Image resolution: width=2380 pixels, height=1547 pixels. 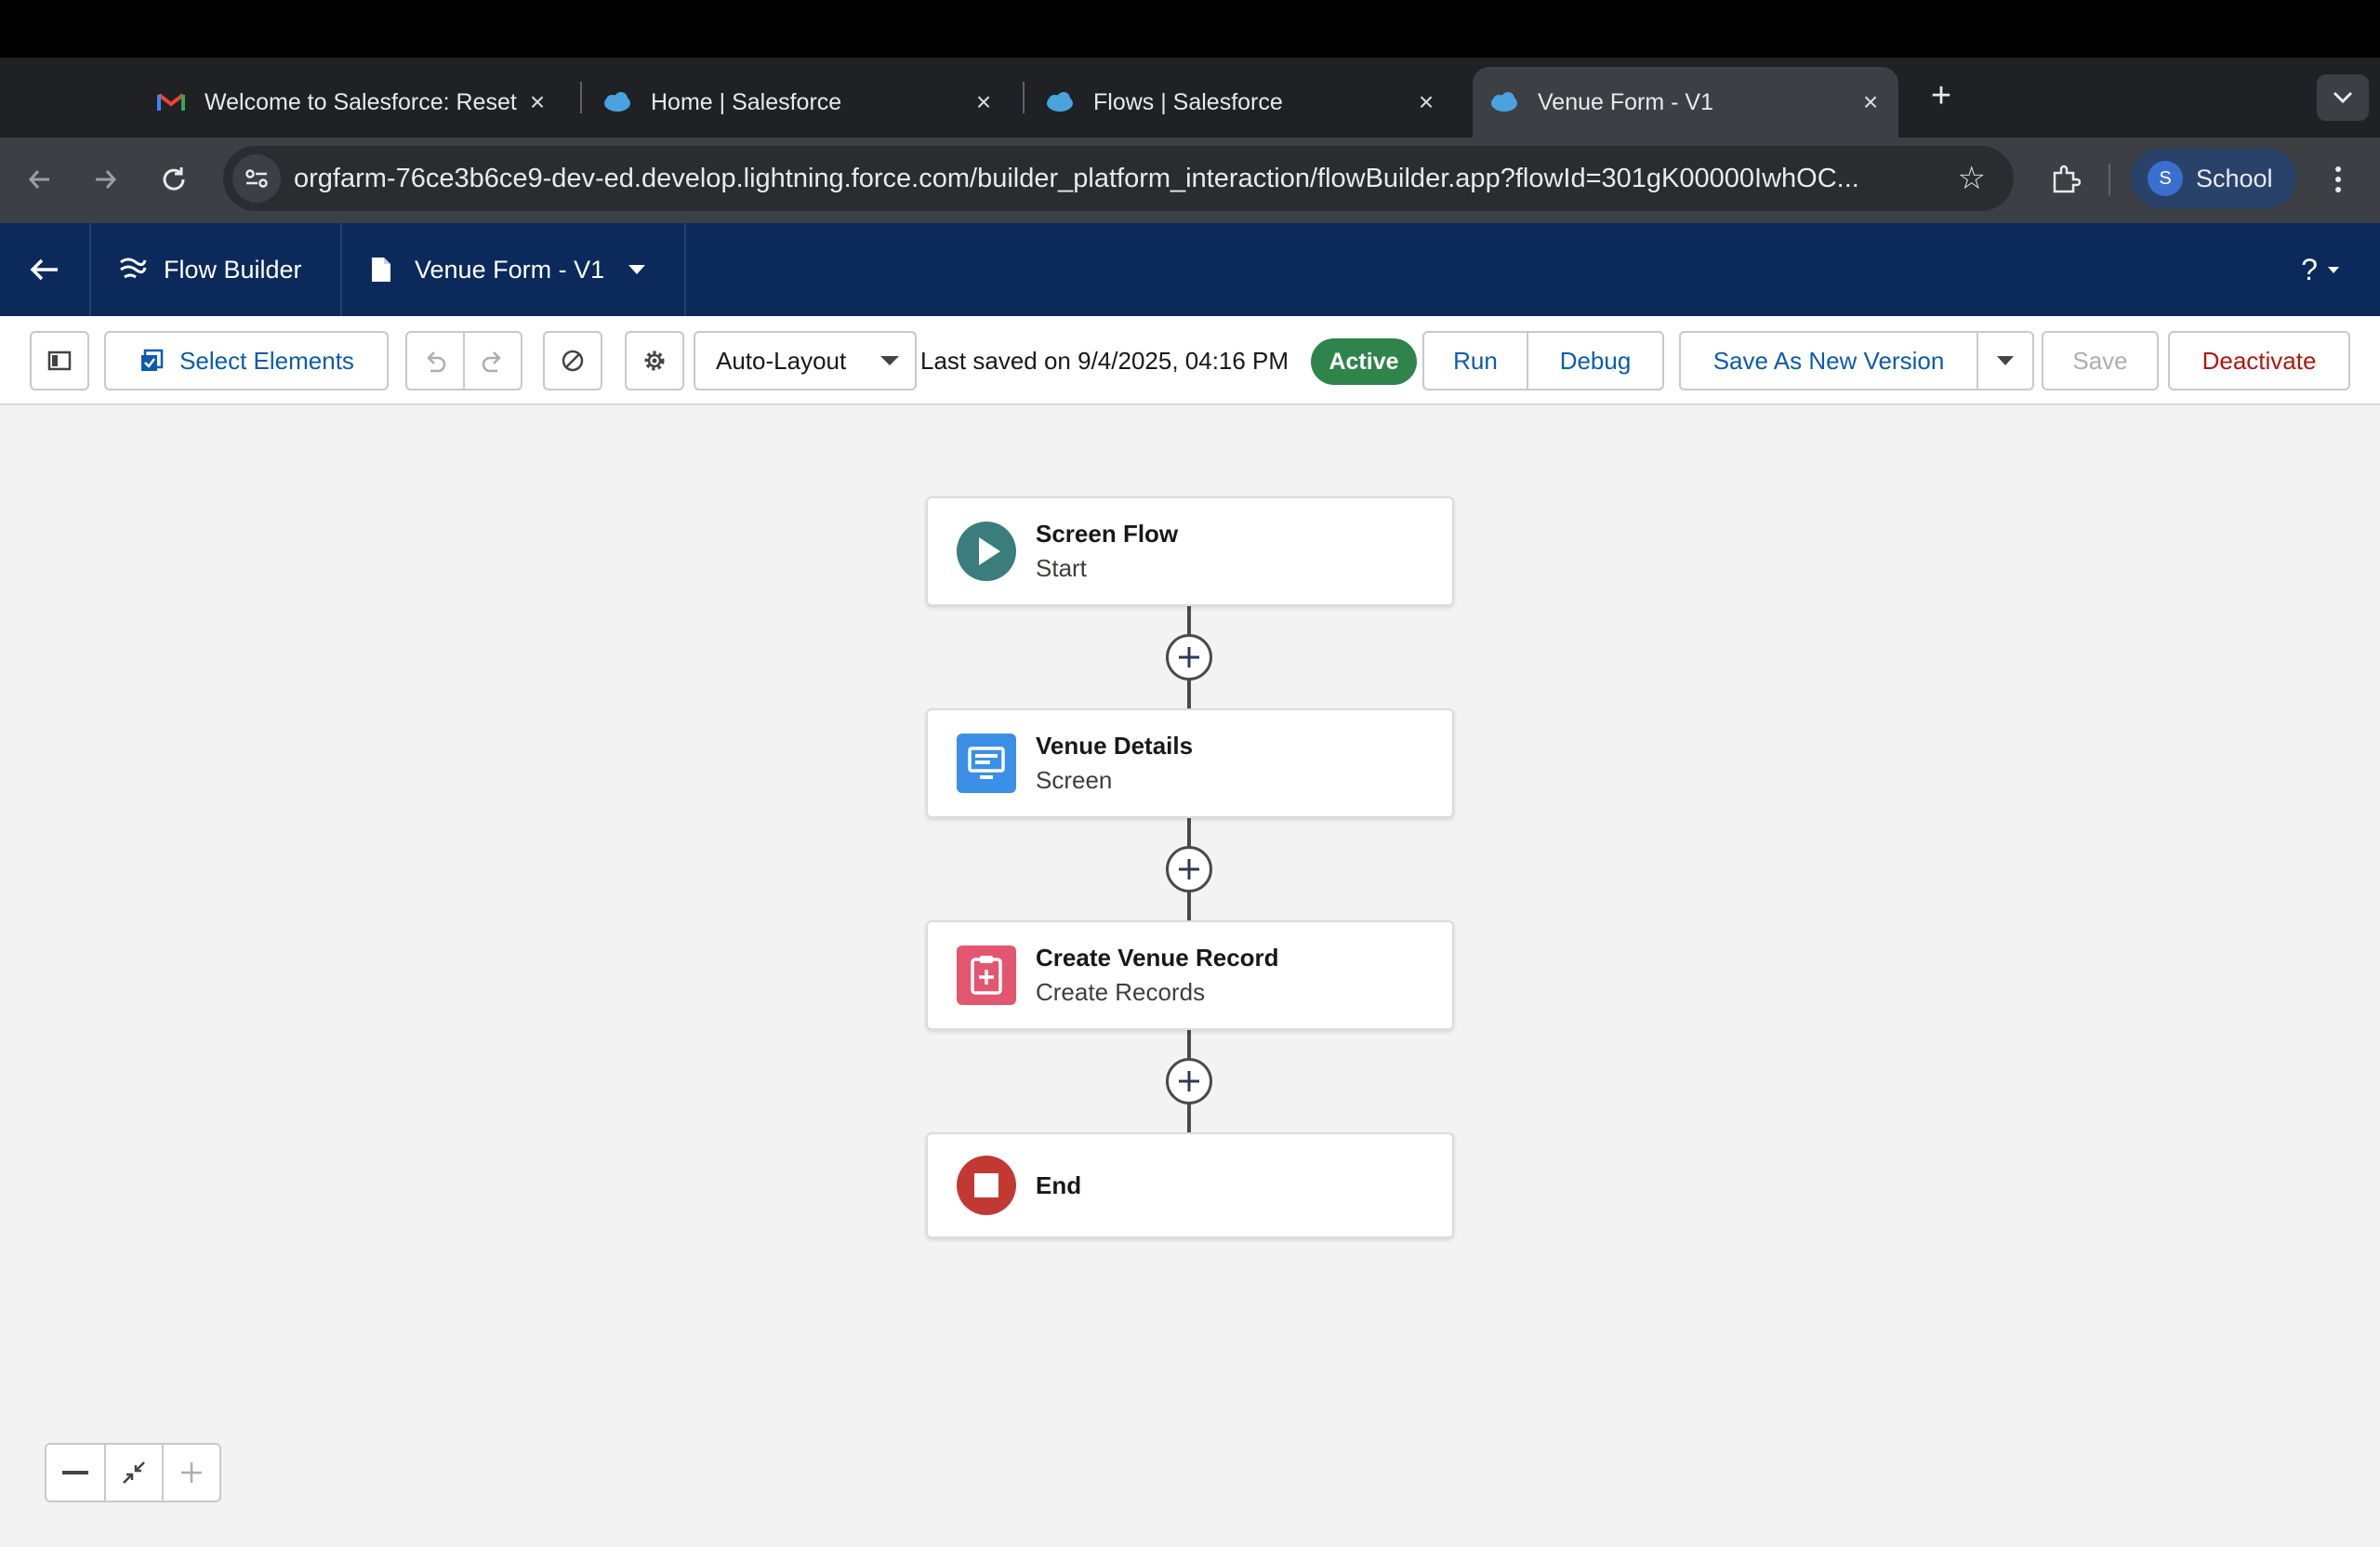 I want to click on flow-name-menu: Venue Form - V1, so click(x=513, y=269).